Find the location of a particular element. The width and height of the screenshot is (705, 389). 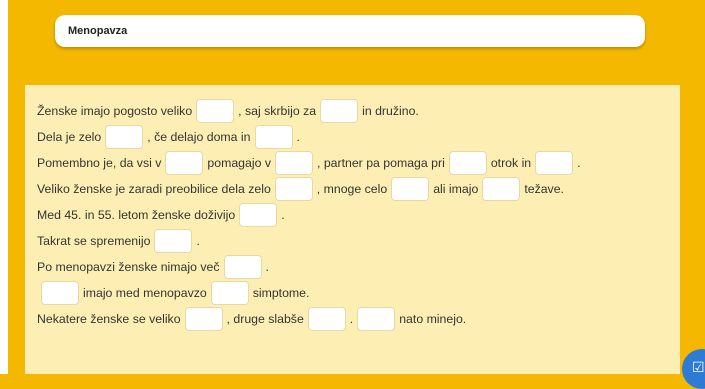

sentence-text: težave. is located at coordinates (544, 189).